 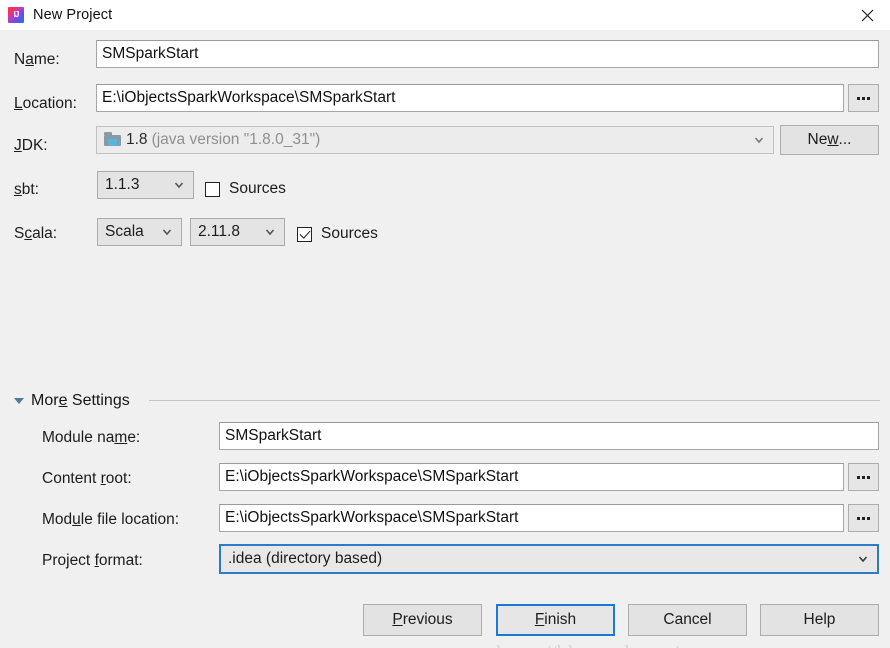 I want to click on sbt-version-combo: 1.1.3, so click(x=145, y=185).